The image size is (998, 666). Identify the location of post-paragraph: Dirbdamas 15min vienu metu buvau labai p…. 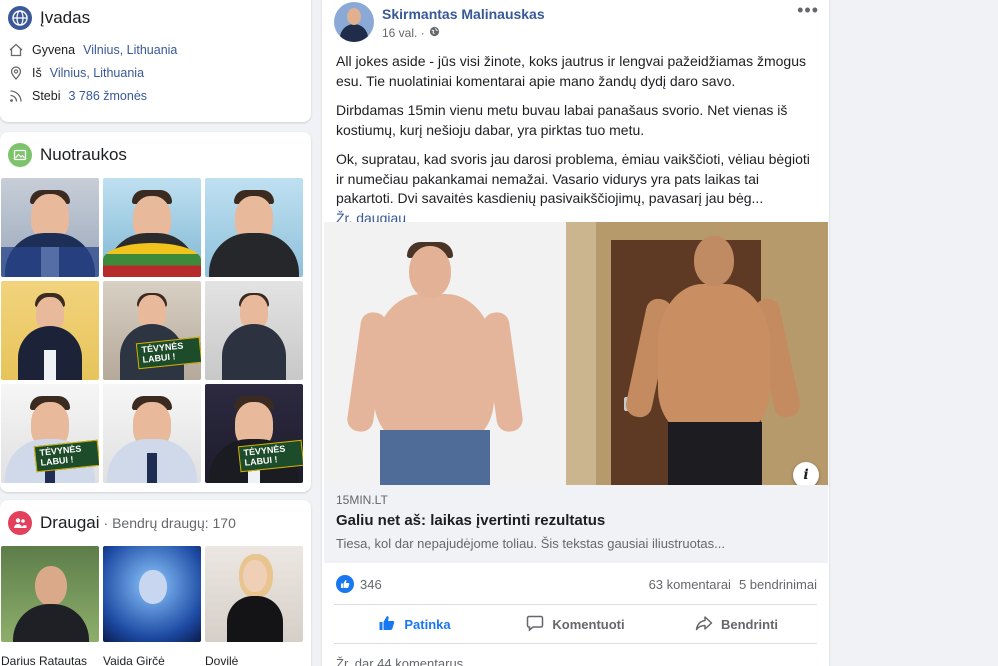
(562, 120).